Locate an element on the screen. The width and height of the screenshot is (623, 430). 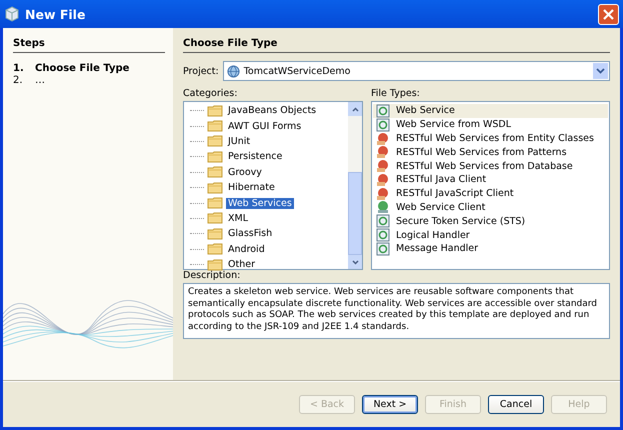
project-dropdown: TomcatWServiceDemo is located at coordinates (416, 71).